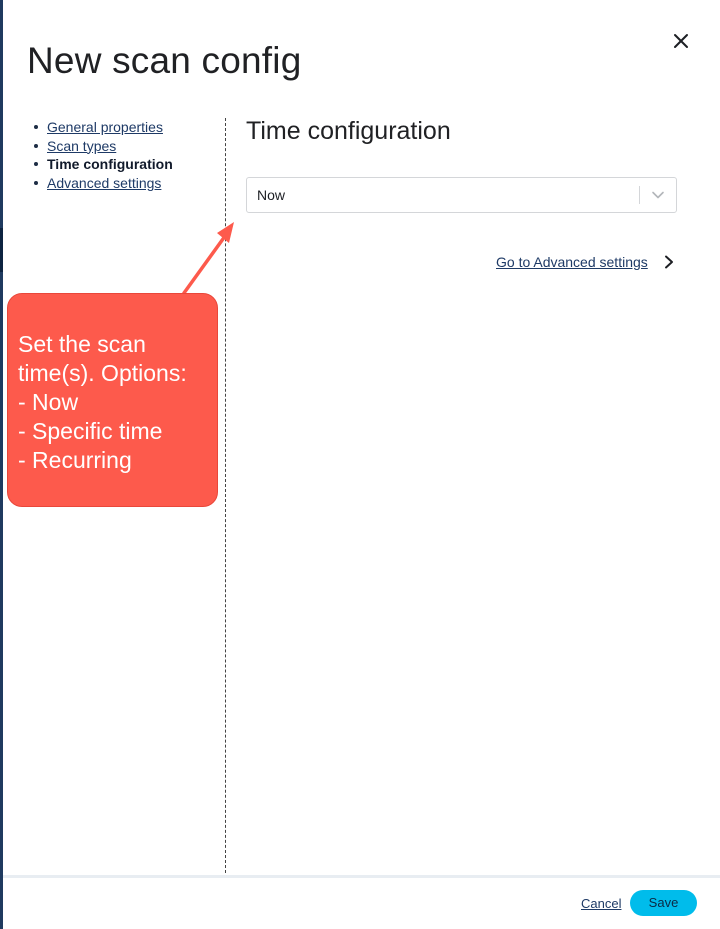 The width and height of the screenshot is (720, 929). I want to click on callout-line: Set the scan, so click(82, 344).